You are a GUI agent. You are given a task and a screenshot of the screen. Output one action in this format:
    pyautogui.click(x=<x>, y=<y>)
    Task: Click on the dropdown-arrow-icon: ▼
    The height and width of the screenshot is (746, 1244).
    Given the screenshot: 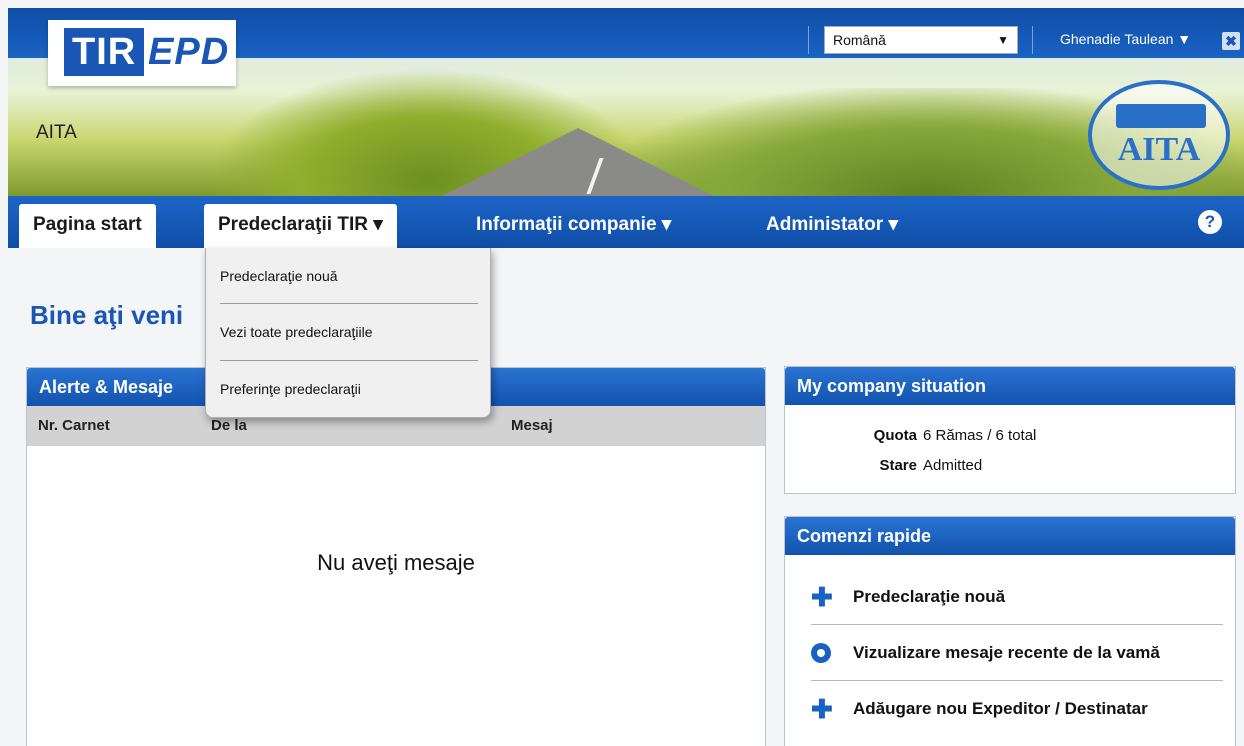 What is the action you would take?
    pyautogui.click(x=1003, y=40)
    